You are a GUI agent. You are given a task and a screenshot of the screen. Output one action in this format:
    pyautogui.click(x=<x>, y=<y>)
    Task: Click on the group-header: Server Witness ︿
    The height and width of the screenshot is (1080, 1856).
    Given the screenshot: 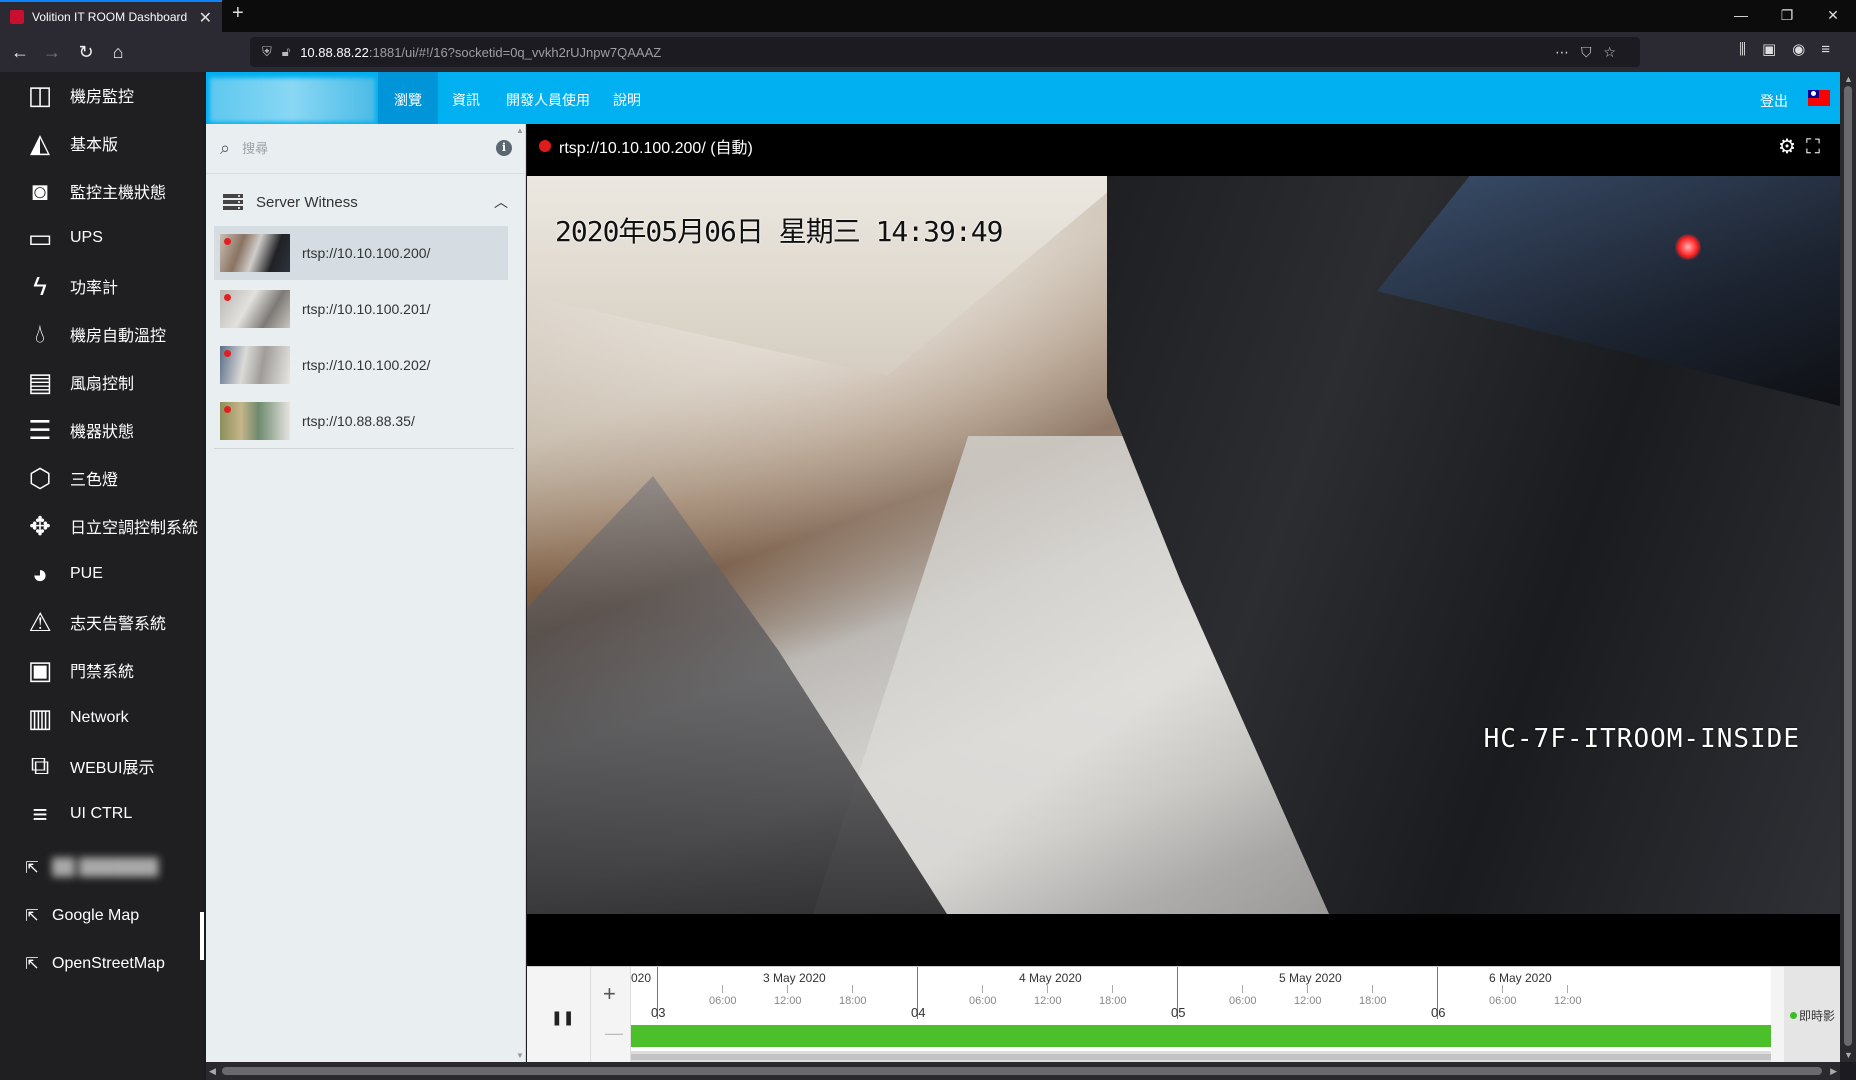 What is the action you would take?
    pyautogui.click(x=362, y=202)
    